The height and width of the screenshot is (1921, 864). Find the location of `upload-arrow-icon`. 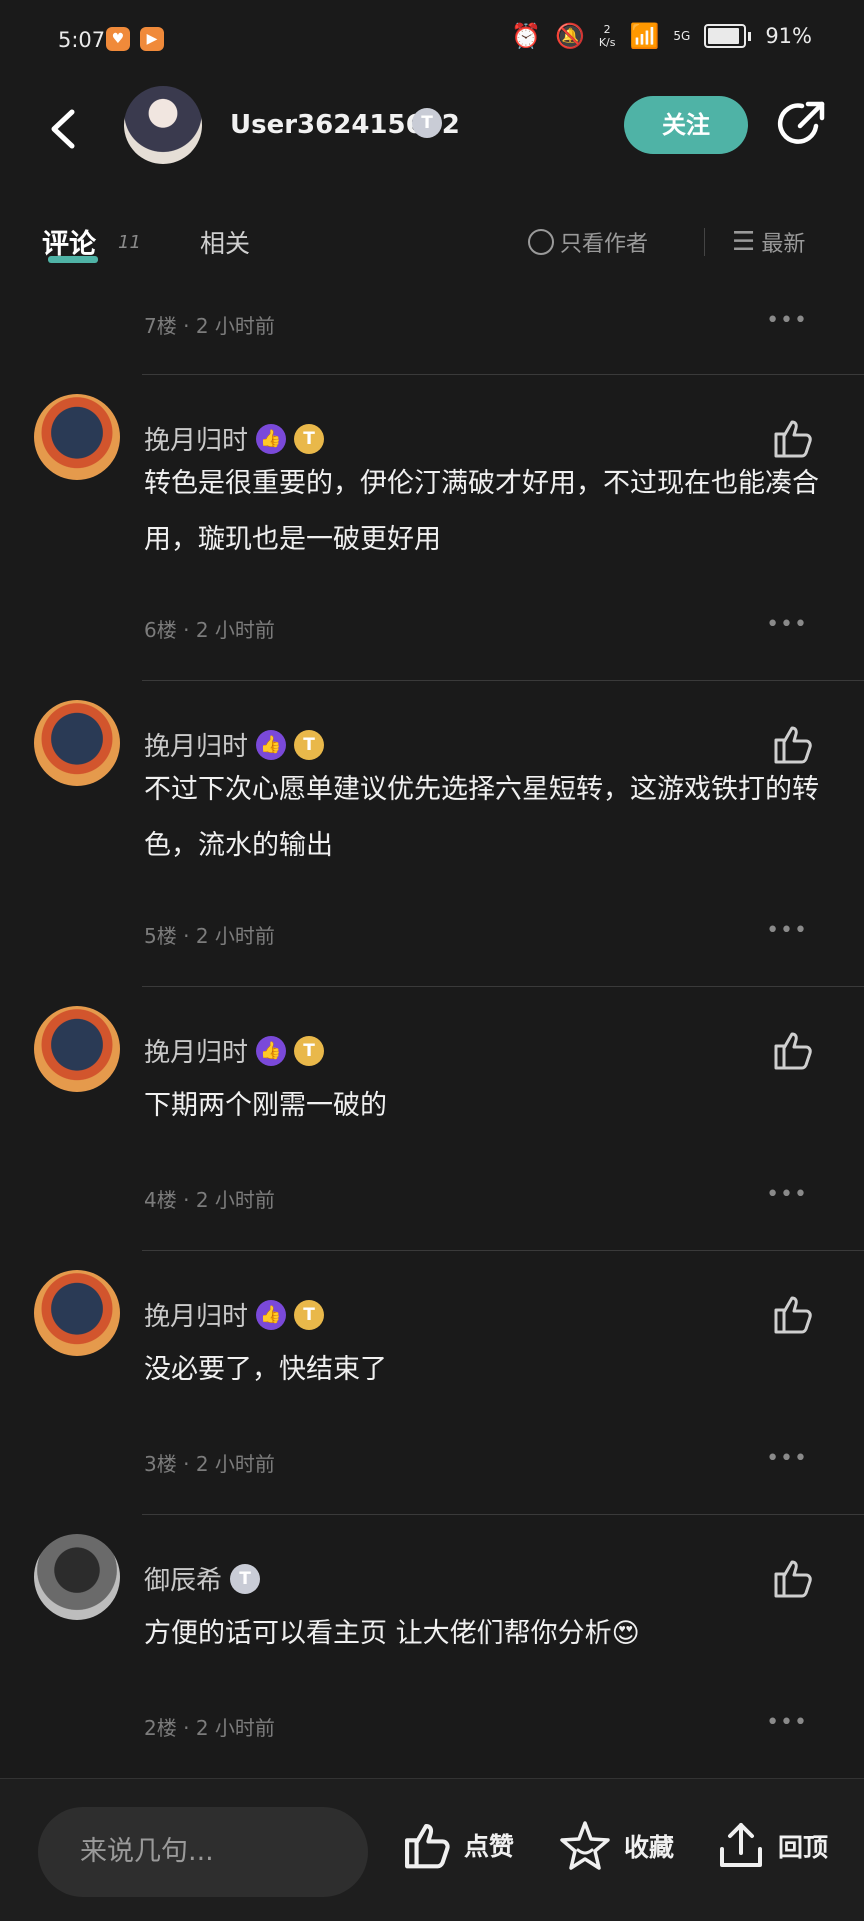

upload-arrow-icon is located at coordinates (741, 1845).